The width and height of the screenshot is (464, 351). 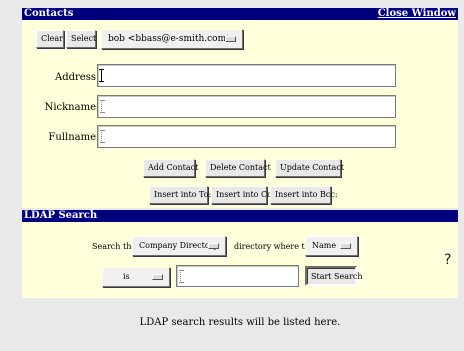 I want to click on address-field, so click(x=246, y=75).